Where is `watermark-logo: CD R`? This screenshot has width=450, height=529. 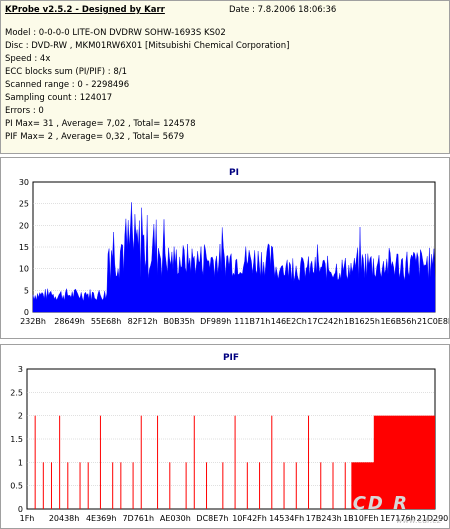
watermark-logo: CD R is located at coordinates (380, 503).